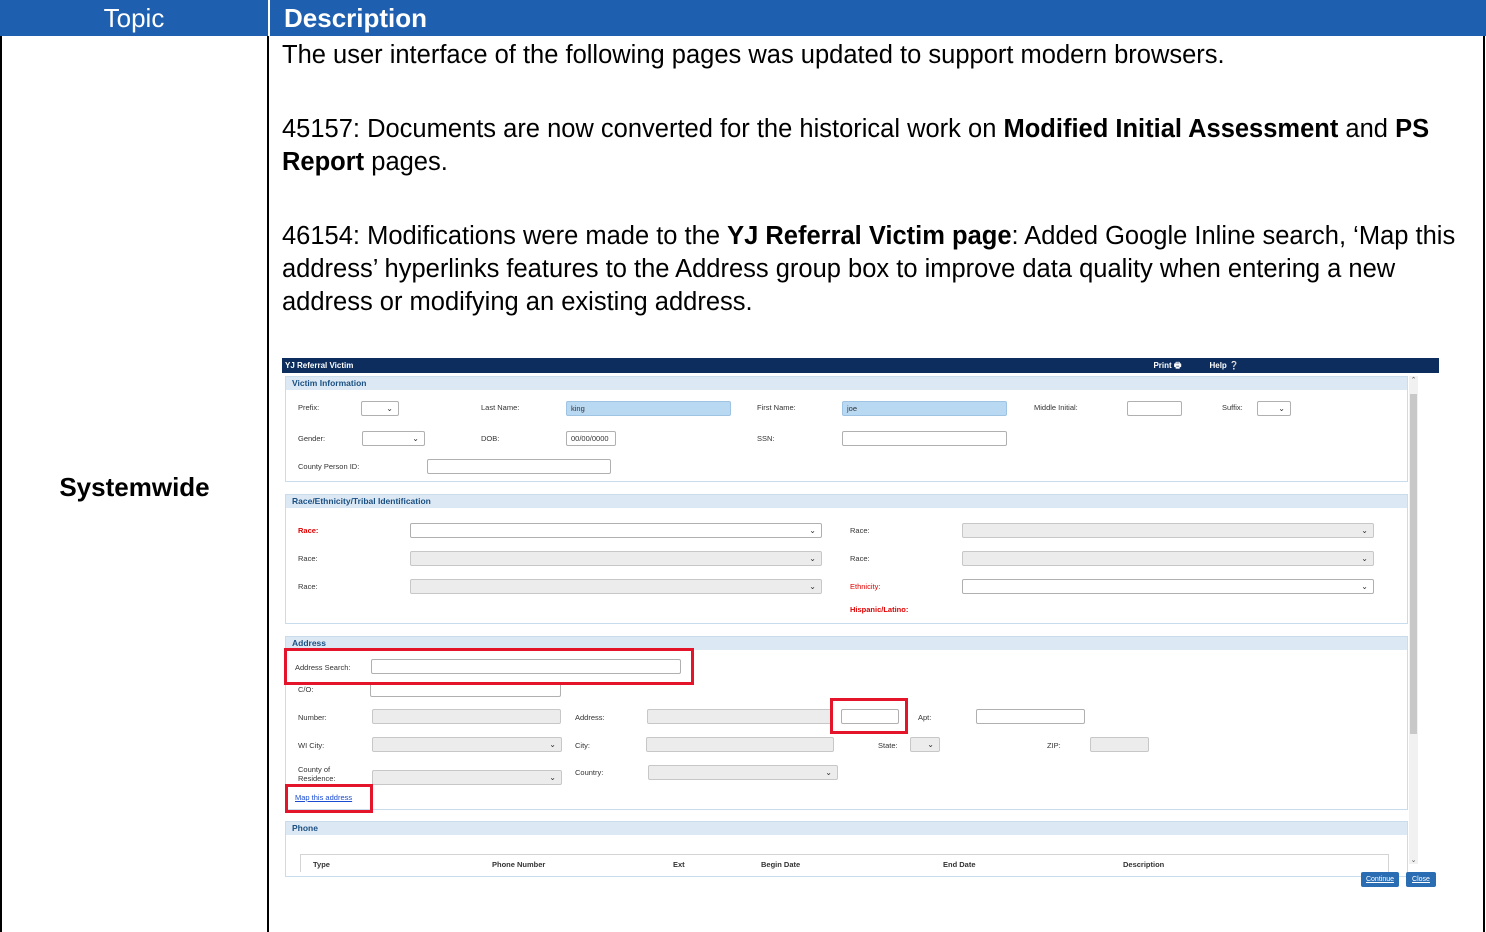 This screenshot has height=932, width=1486. Describe the element at coordinates (846, 501) in the screenshot. I see `race-ethnicity-header: Race/Ethnicity/Tribal Identification` at that location.